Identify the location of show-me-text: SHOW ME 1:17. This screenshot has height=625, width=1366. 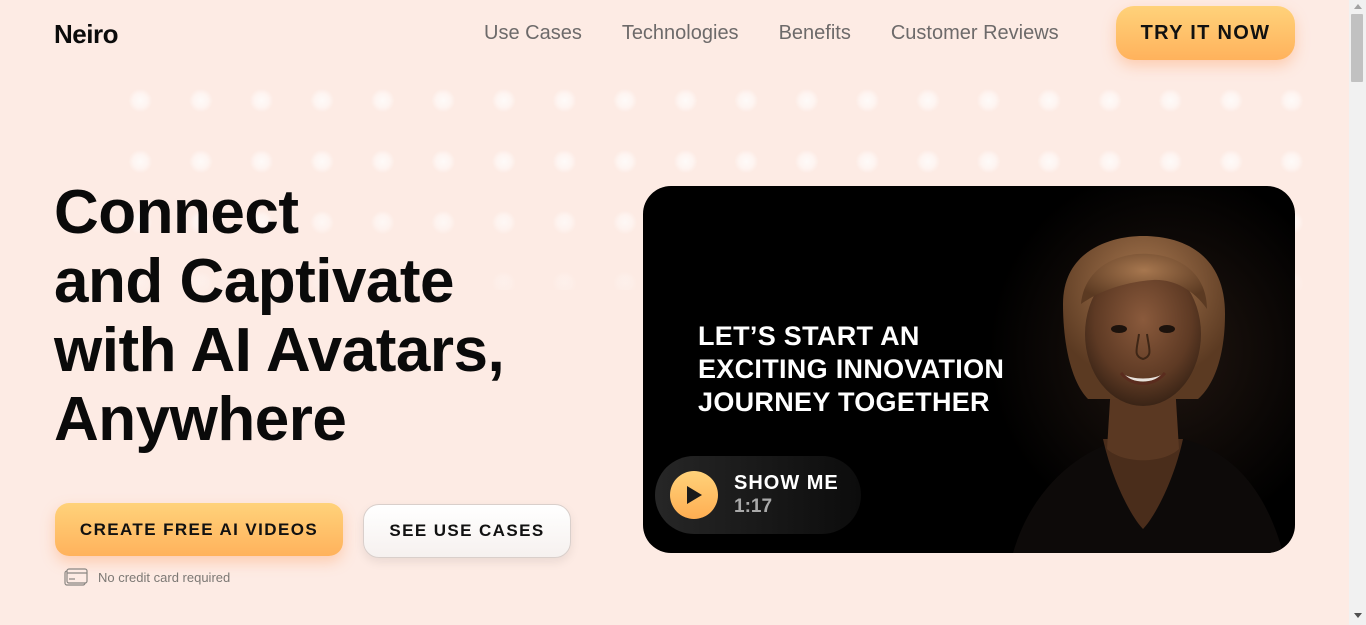
(786, 495).